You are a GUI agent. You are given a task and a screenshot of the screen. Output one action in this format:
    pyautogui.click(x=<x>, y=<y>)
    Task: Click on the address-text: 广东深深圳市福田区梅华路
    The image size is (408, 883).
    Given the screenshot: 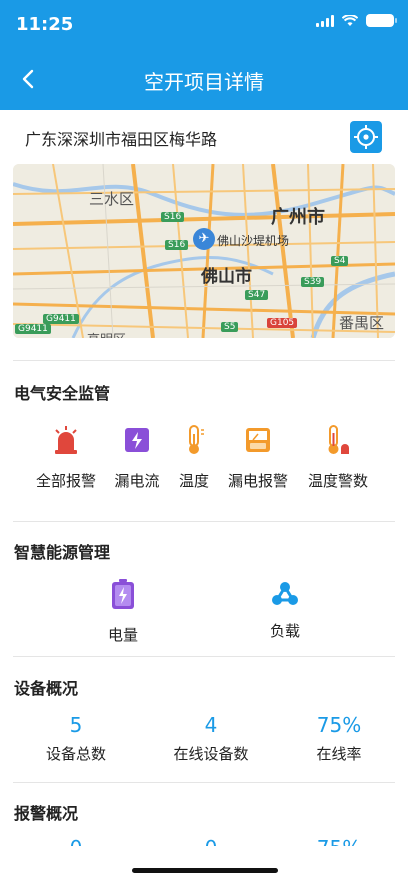 What is the action you would take?
    pyautogui.click(x=121, y=139)
    